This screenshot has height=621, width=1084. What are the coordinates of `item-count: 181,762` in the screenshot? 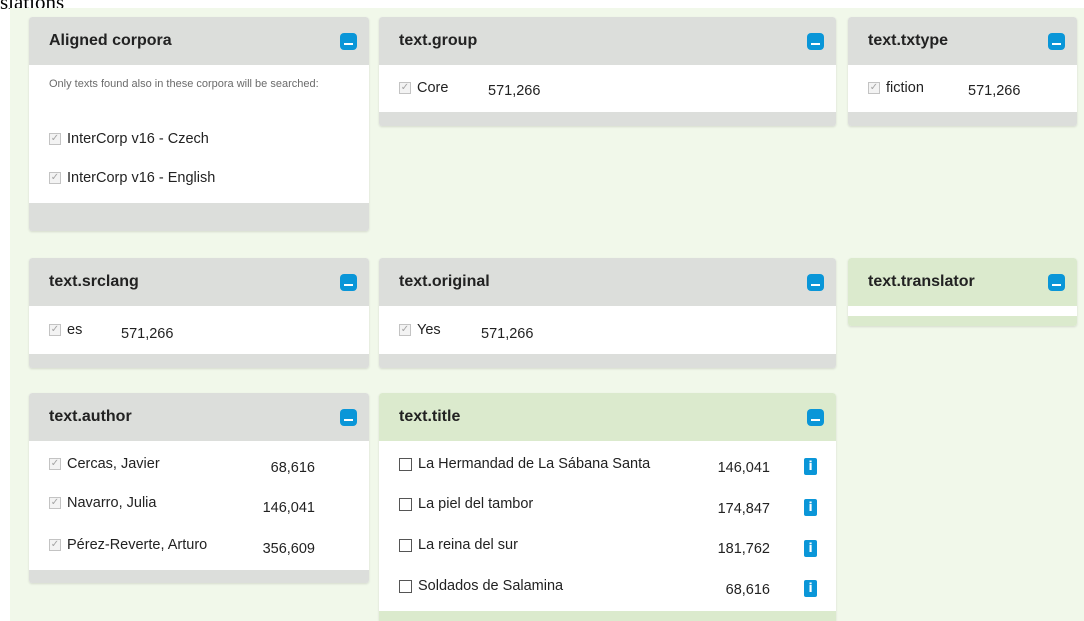 It's located at (743, 549).